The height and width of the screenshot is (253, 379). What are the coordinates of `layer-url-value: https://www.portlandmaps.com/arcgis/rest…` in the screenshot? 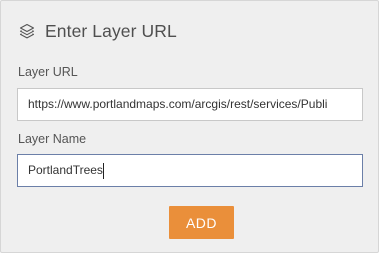 It's located at (178, 104).